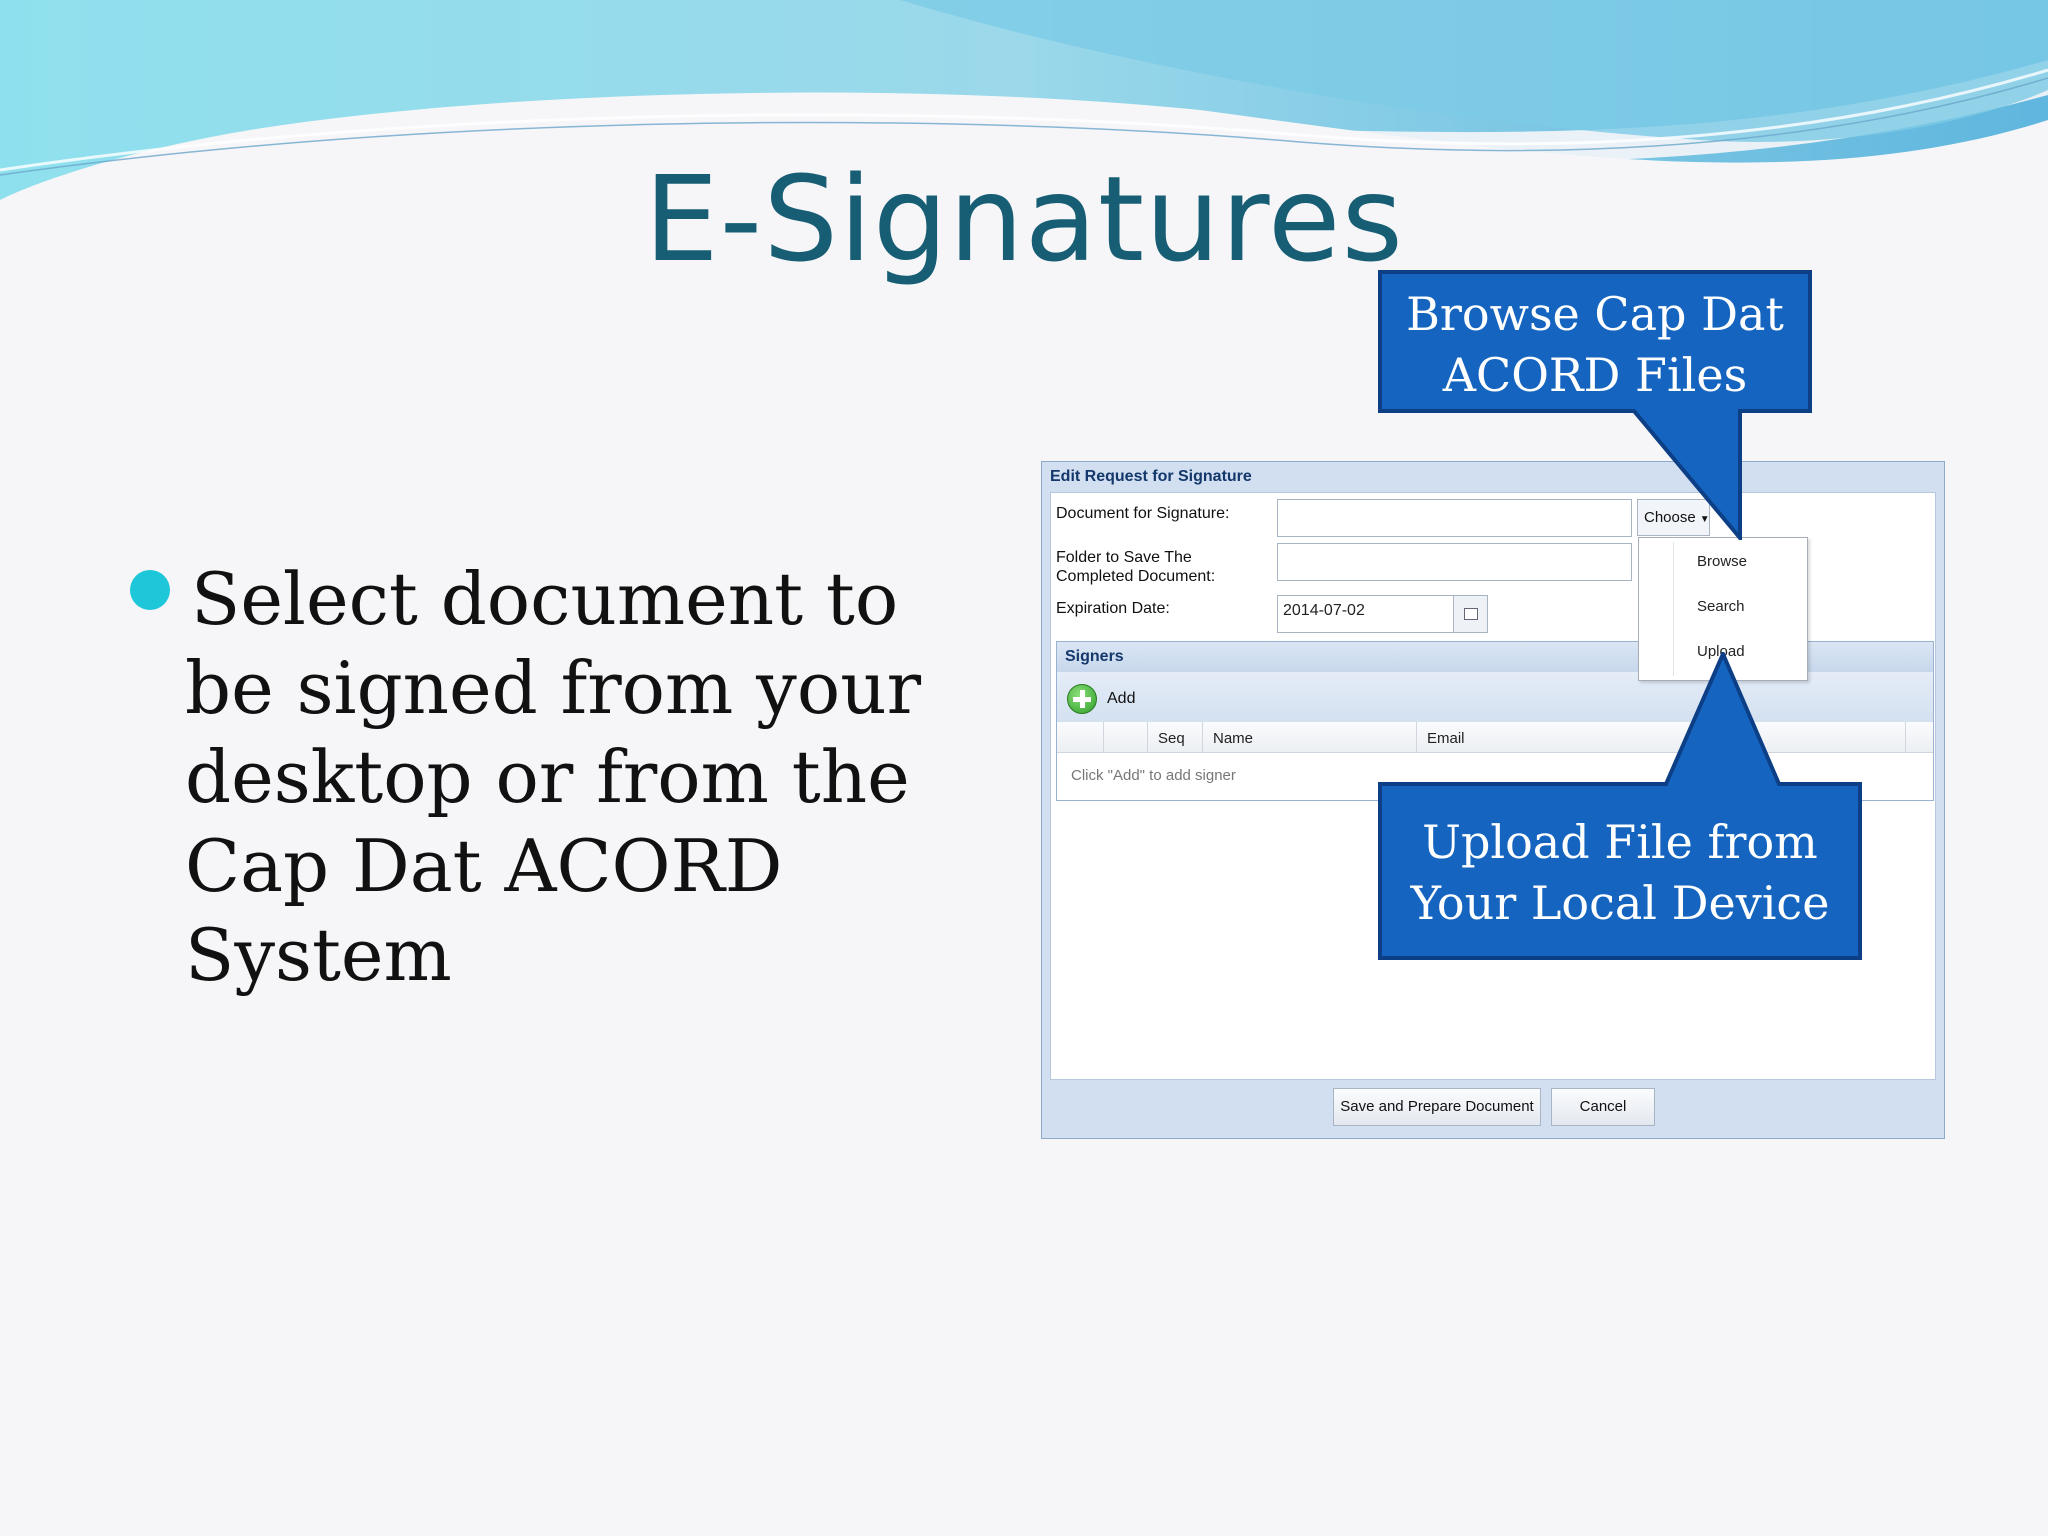  What do you see at coordinates (1437, 1107) in the screenshot?
I see `save-and-prepare-button: Save and Prepare Document` at bounding box center [1437, 1107].